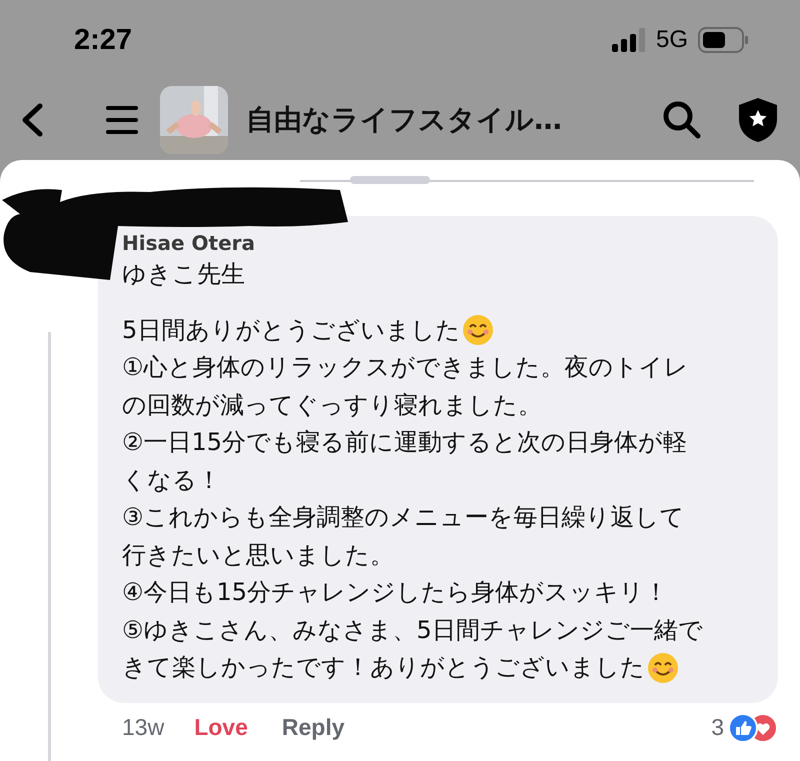 This screenshot has height=761, width=800. I want to click on network-label: 5G, so click(672, 40).